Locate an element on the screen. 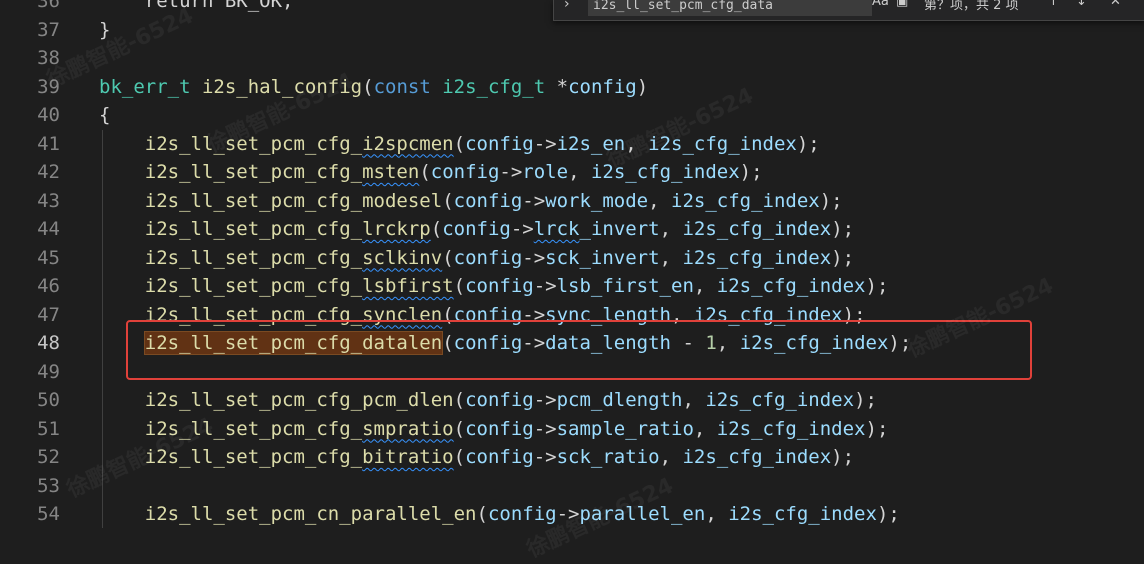 The height and width of the screenshot is (564, 1144). spellcheck-underline: smpratio is located at coordinates (408, 428).